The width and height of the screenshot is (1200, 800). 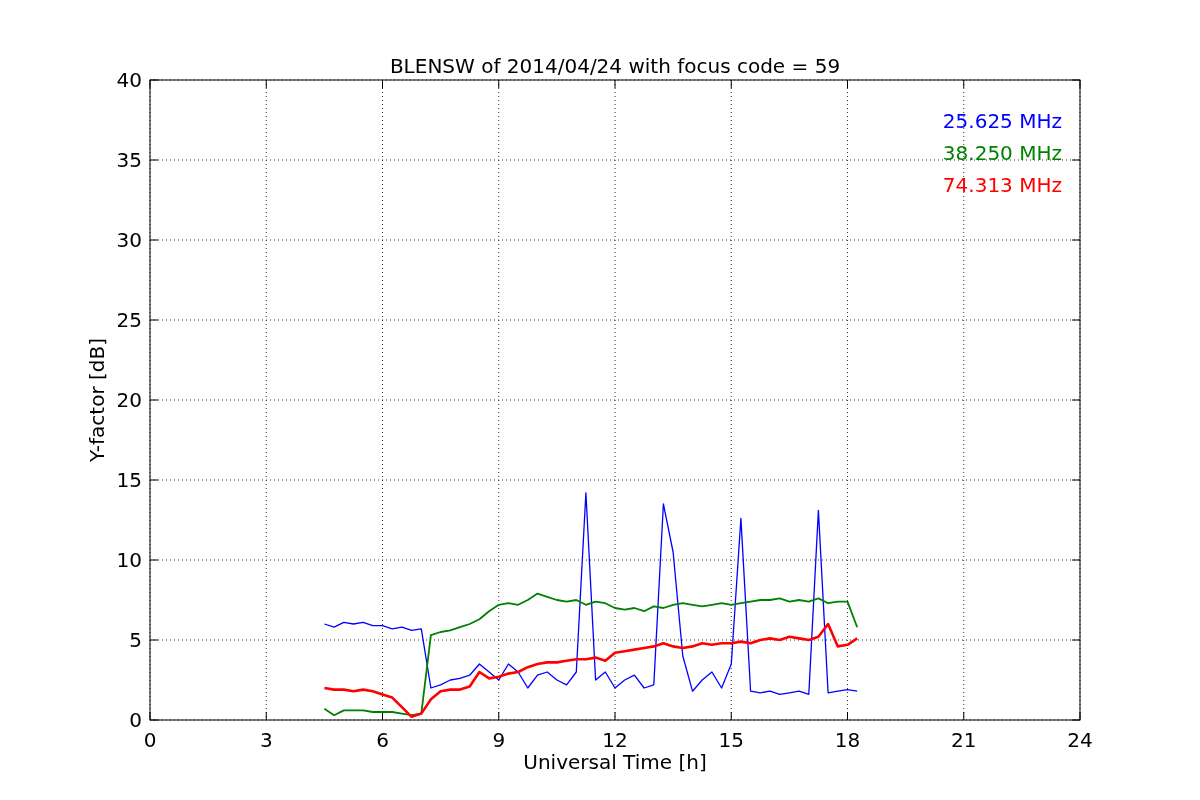 What do you see at coordinates (615, 762) in the screenshot?
I see `x-axis-label: Universal Time [h]` at bounding box center [615, 762].